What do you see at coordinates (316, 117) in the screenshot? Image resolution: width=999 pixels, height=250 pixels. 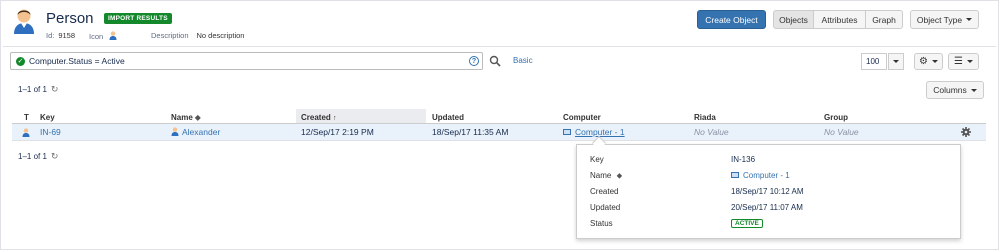 I see `column-header-created-label: Created` at bounding box center [316, 117].